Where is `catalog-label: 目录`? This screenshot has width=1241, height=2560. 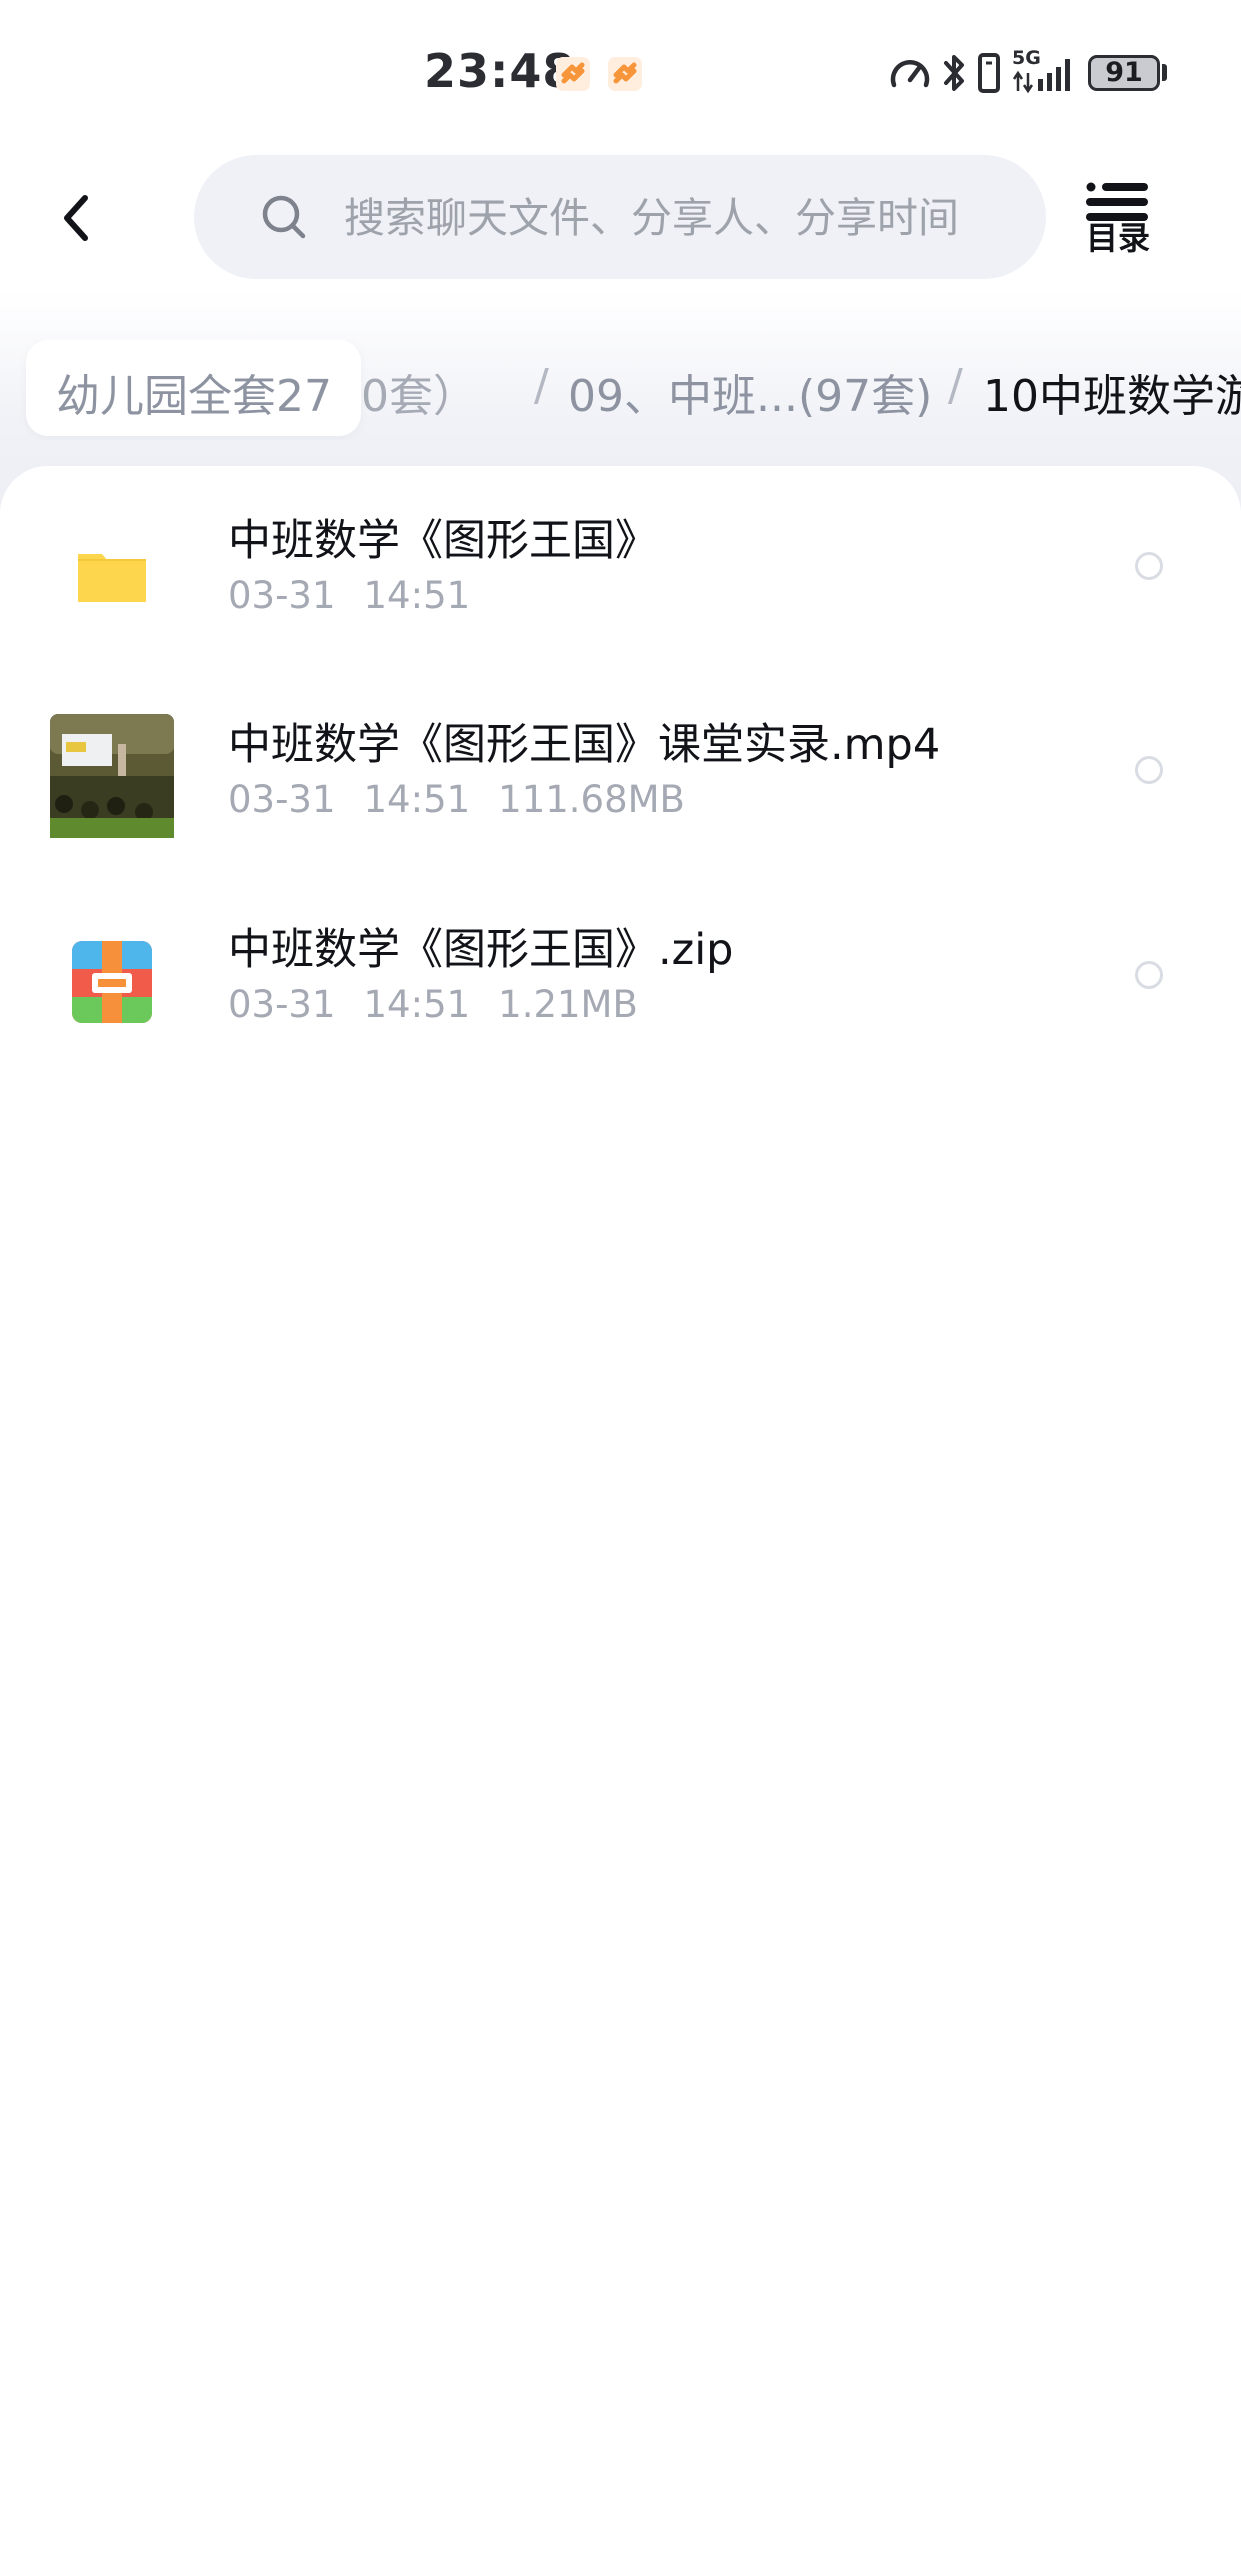 catalog-label: 目录 is located at coordinates (1117, 238).